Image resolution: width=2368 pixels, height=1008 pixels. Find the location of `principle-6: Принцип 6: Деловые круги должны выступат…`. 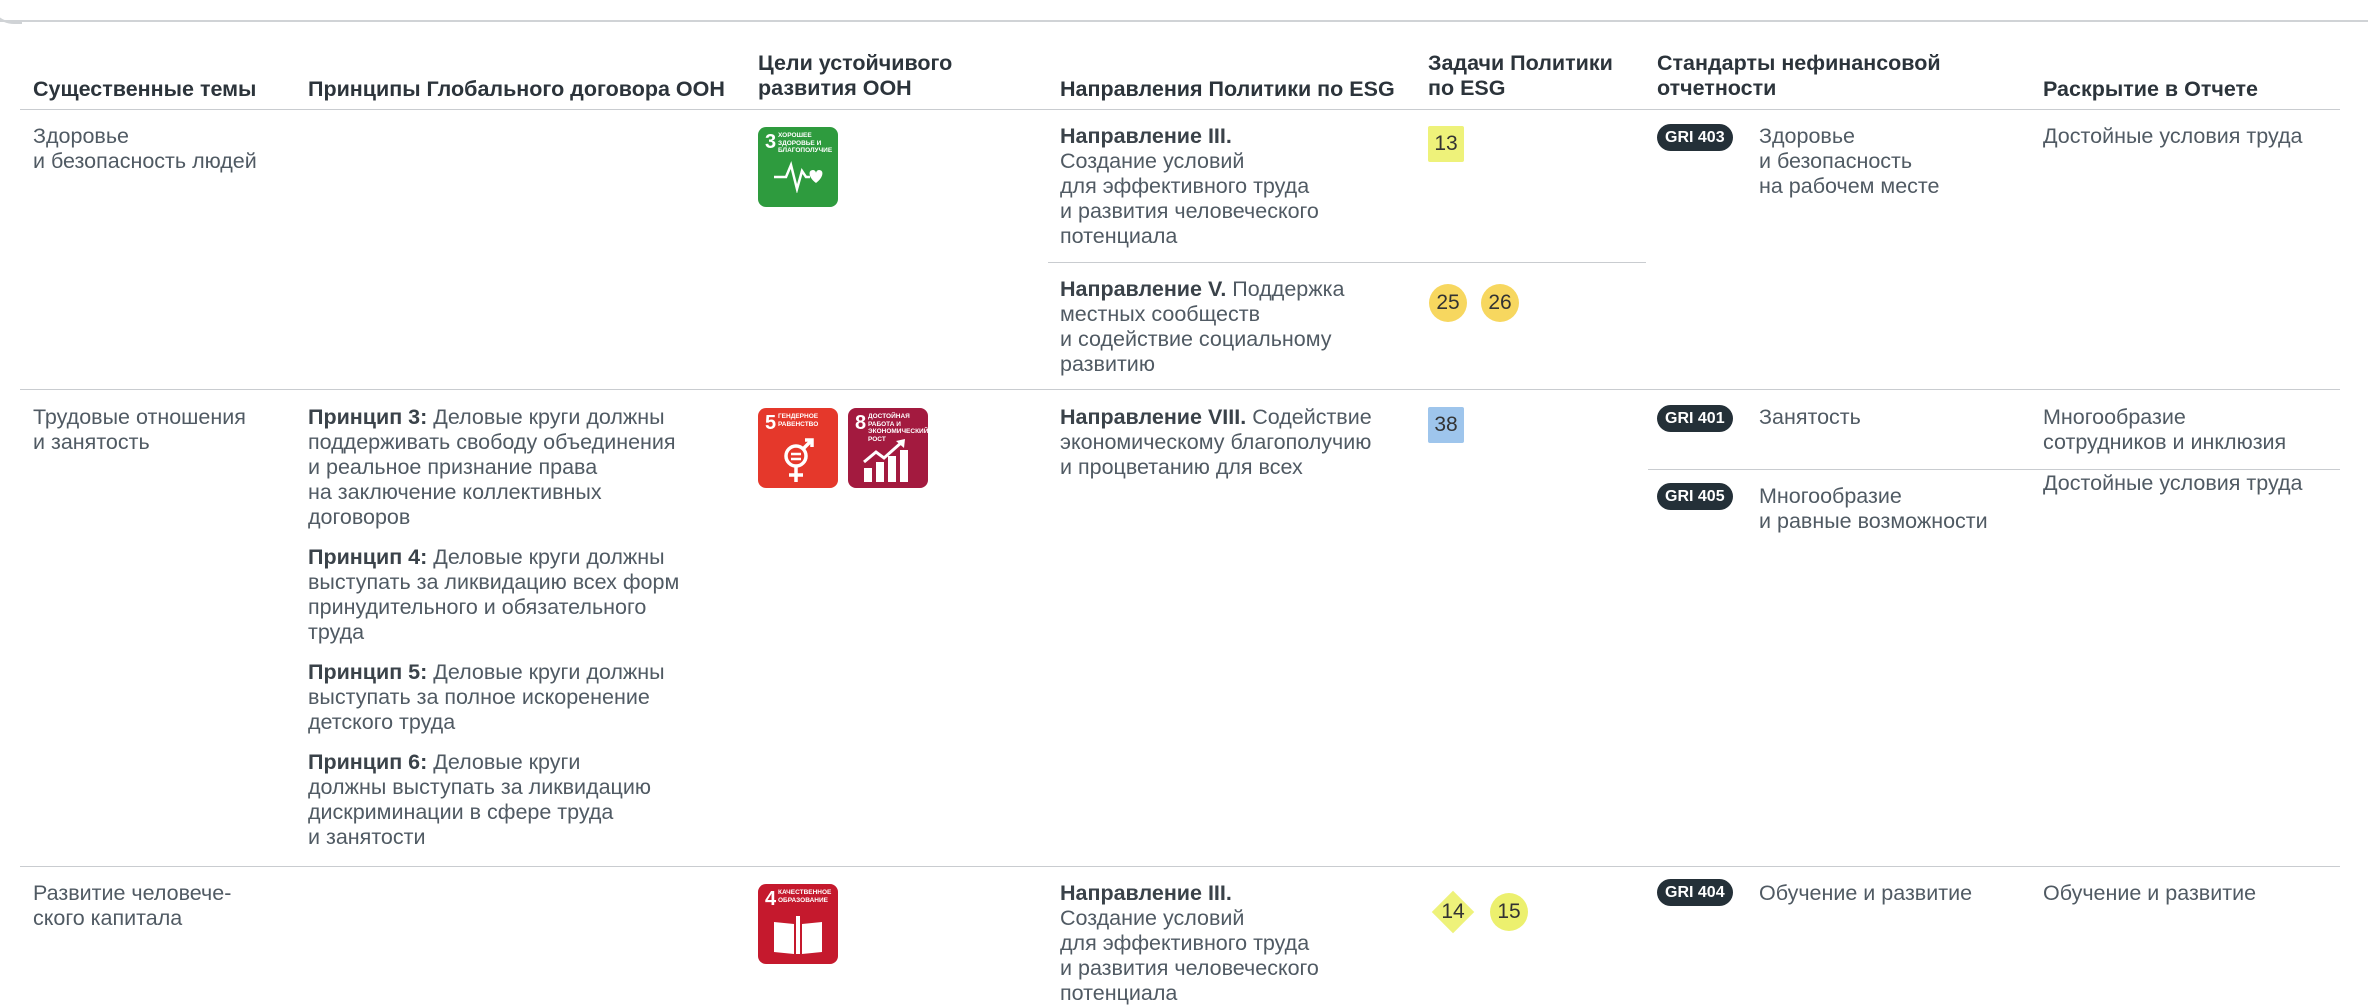

principle-6: Принцип 6: Деловые круги должны выступат… is located at coordinates (528, 800).